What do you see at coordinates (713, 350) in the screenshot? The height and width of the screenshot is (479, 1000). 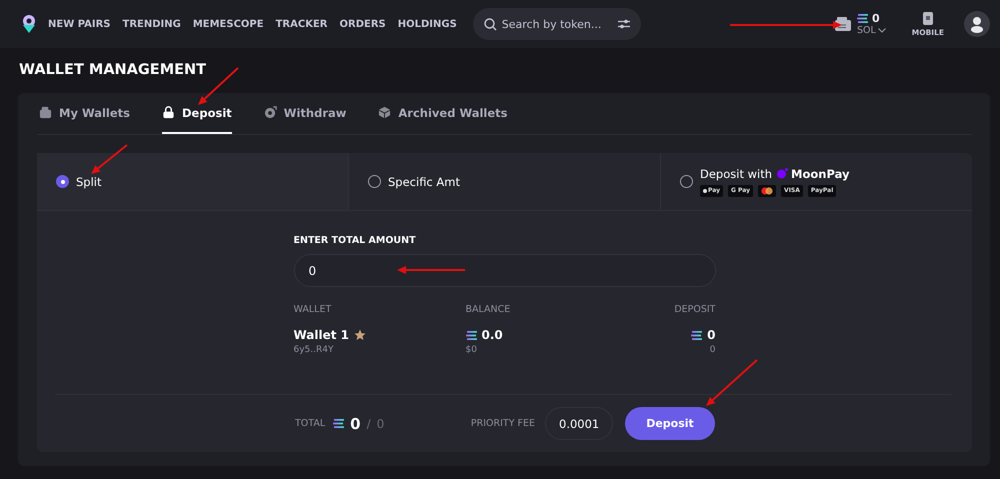 I see `deposit-sub-value: 0` at bounding box center [713, 350].